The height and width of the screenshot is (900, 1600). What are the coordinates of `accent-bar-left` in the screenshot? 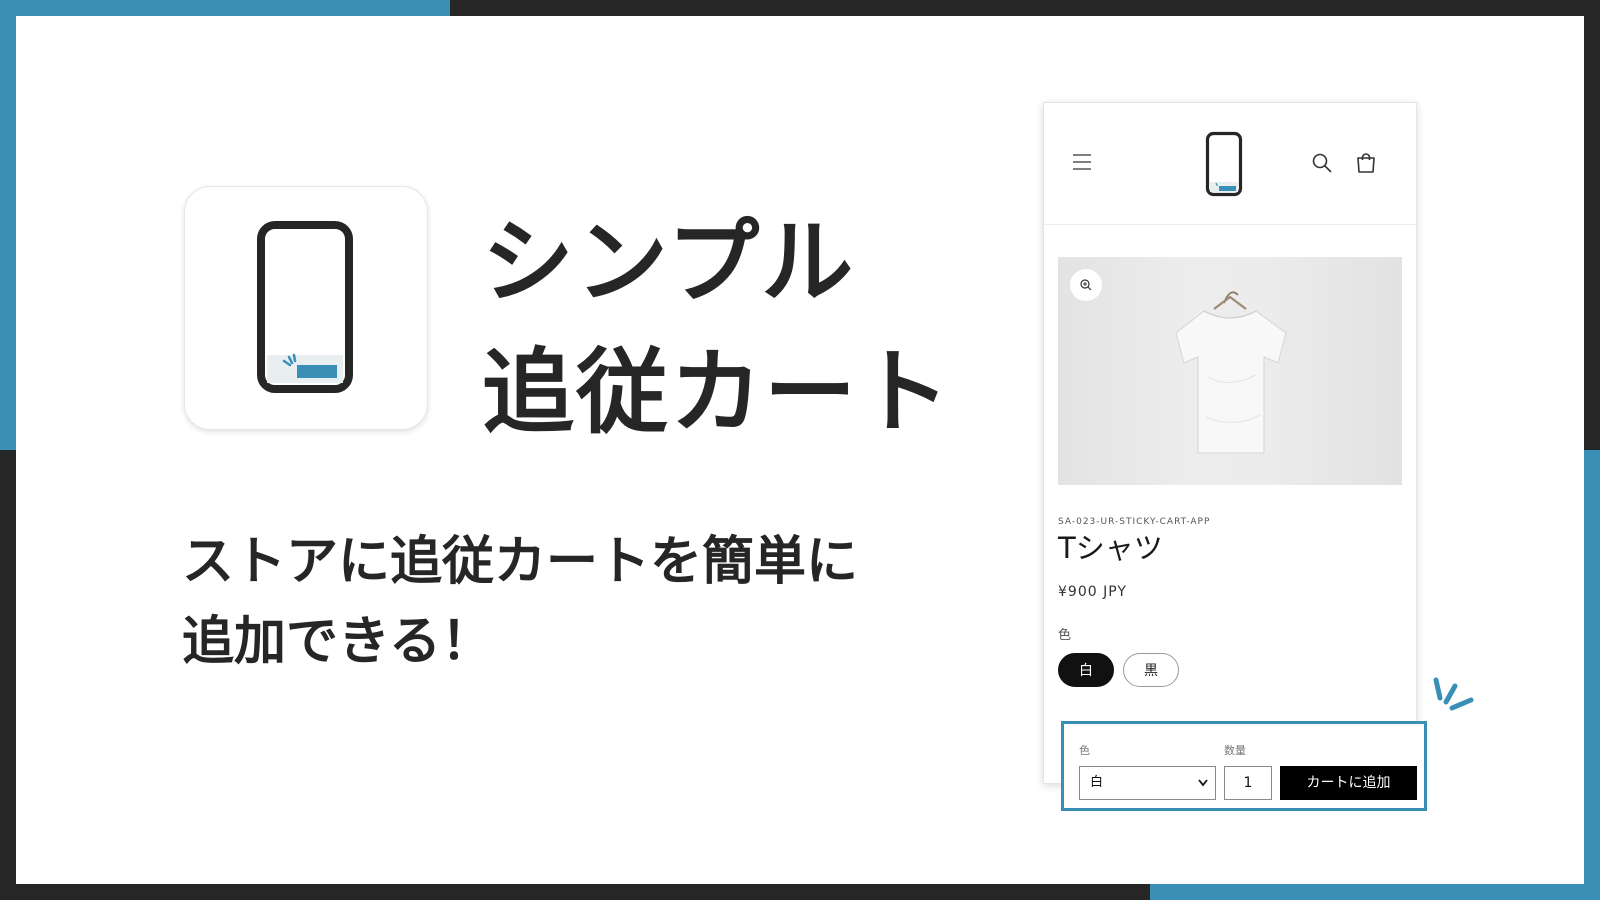 It's located at (8, 225).